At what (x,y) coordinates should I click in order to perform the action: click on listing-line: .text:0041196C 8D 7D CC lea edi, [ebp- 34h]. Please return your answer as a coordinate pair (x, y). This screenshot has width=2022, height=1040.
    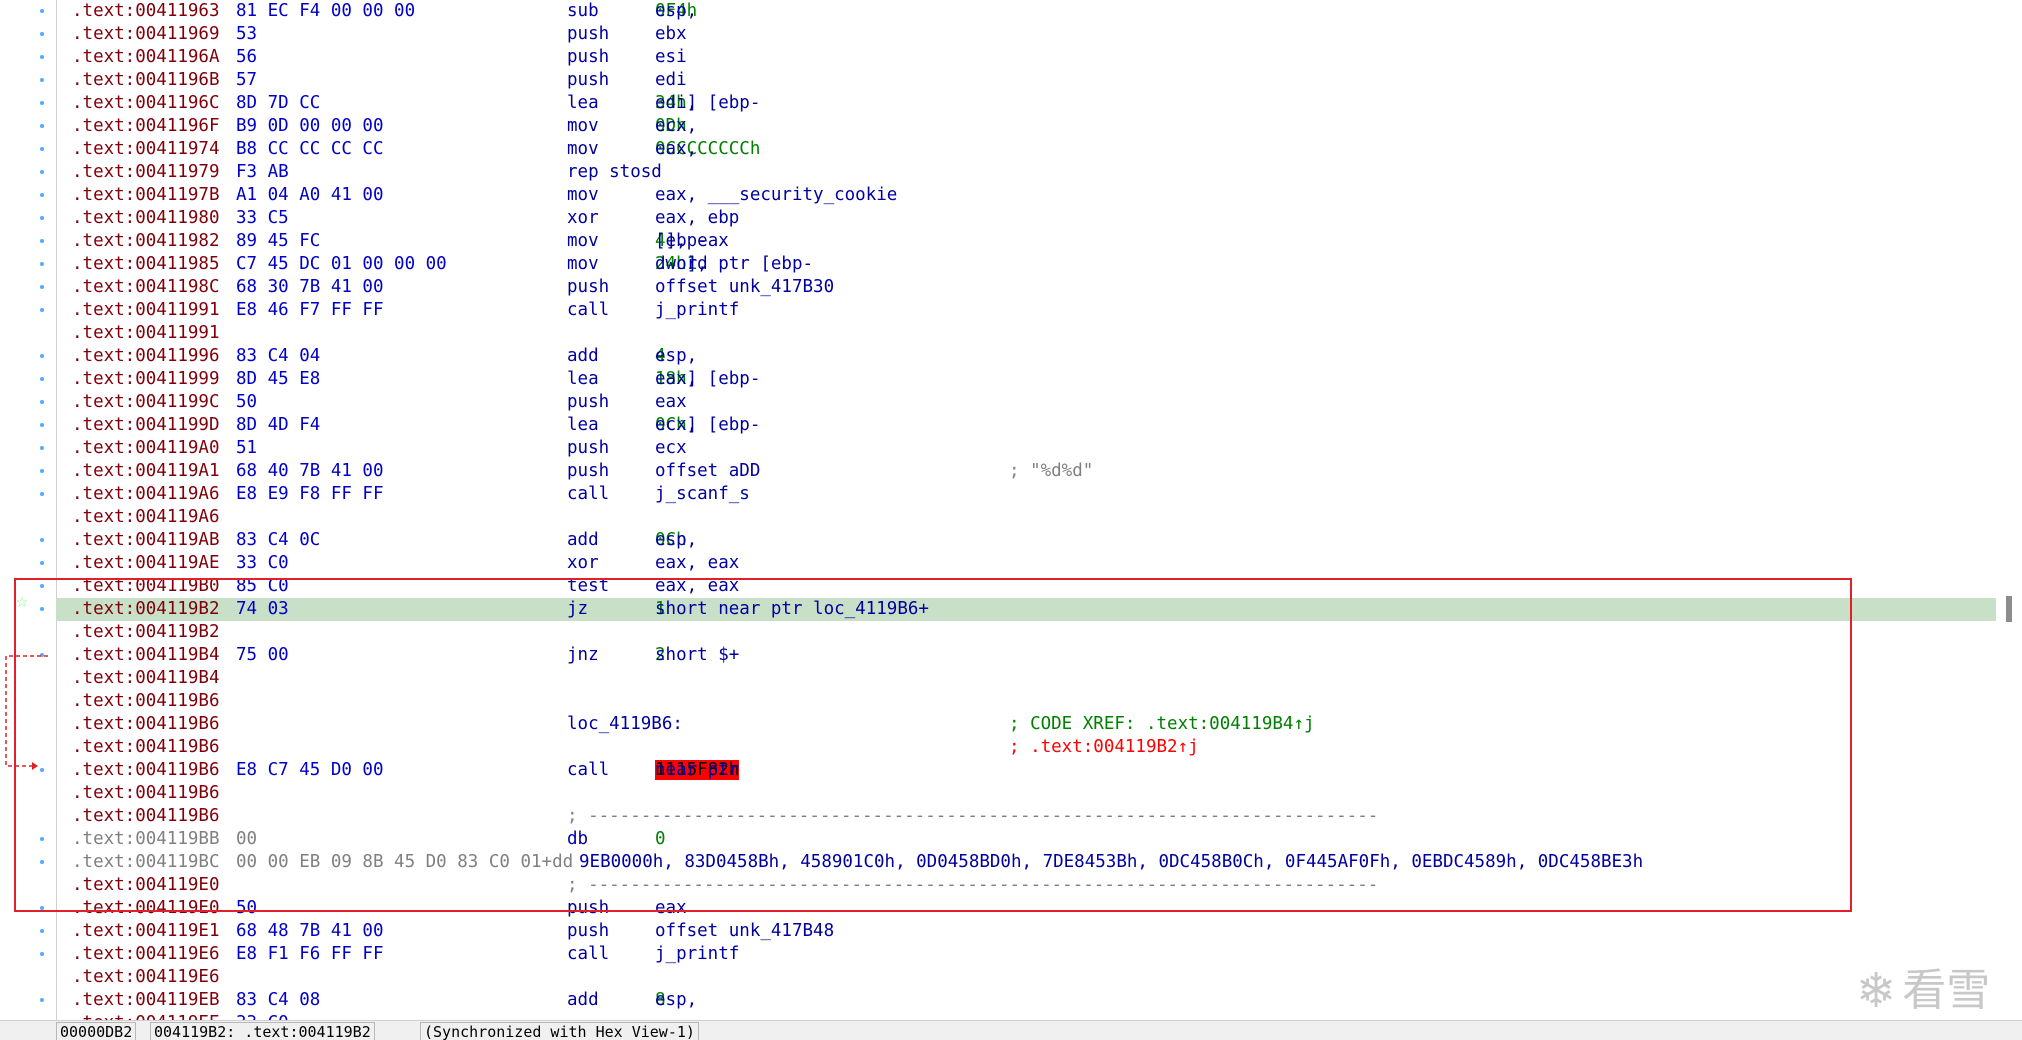
    Looking at the image, I should click on (1026, 103).